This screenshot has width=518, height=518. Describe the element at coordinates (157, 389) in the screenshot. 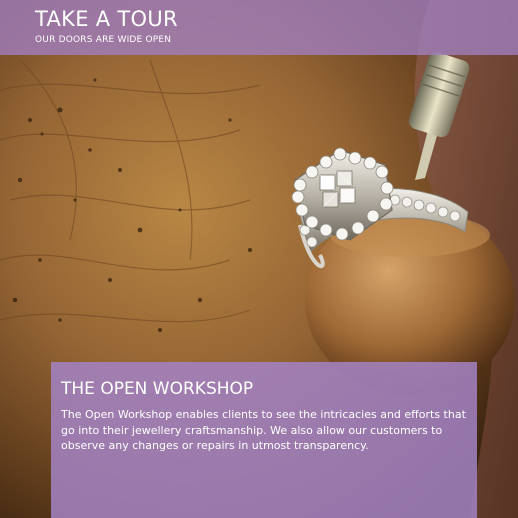

I see `info-panel-title: THE OPEN WORKSHOP` at that location.